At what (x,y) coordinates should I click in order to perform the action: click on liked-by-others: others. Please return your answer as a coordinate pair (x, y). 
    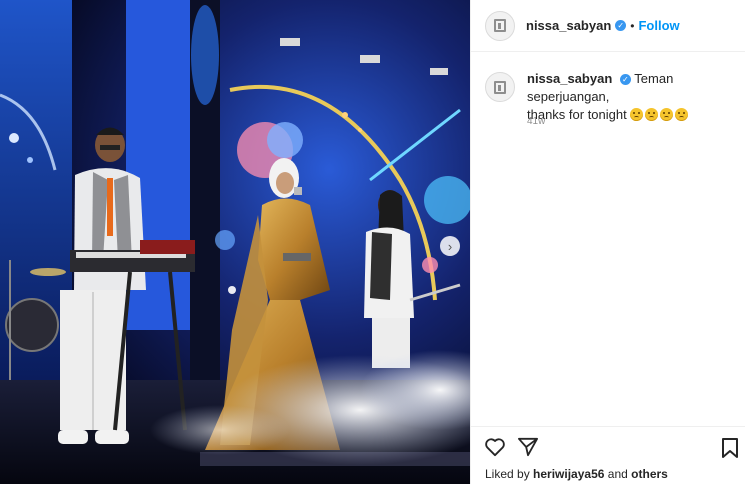
    Looking at the image, I should click on (649, 474).